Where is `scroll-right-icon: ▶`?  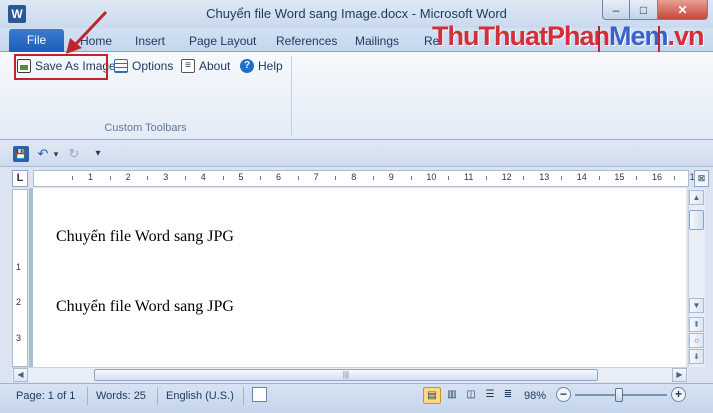
scroll-right-icon: ▶ is located at coordinates (679, 375).